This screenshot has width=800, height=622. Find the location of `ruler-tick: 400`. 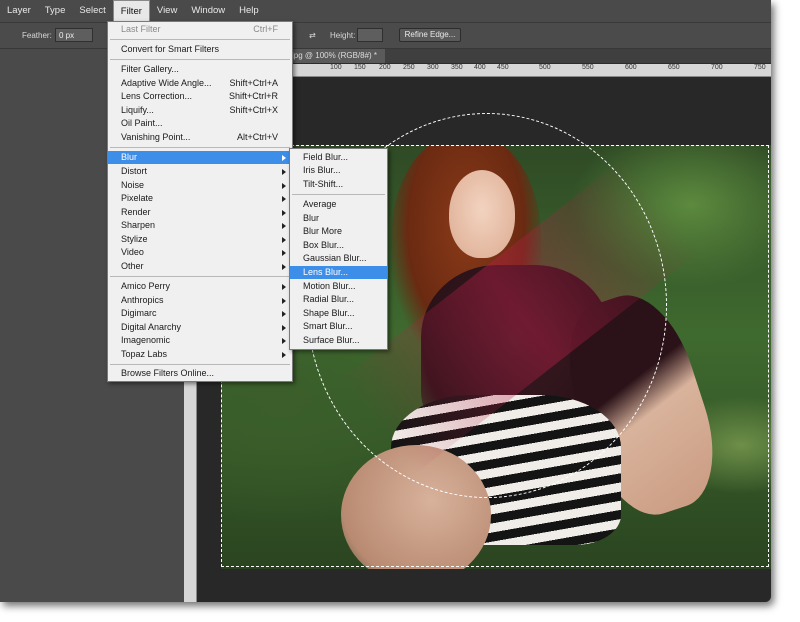

ruler-tick: 400 is located at coordinates (480, 67).